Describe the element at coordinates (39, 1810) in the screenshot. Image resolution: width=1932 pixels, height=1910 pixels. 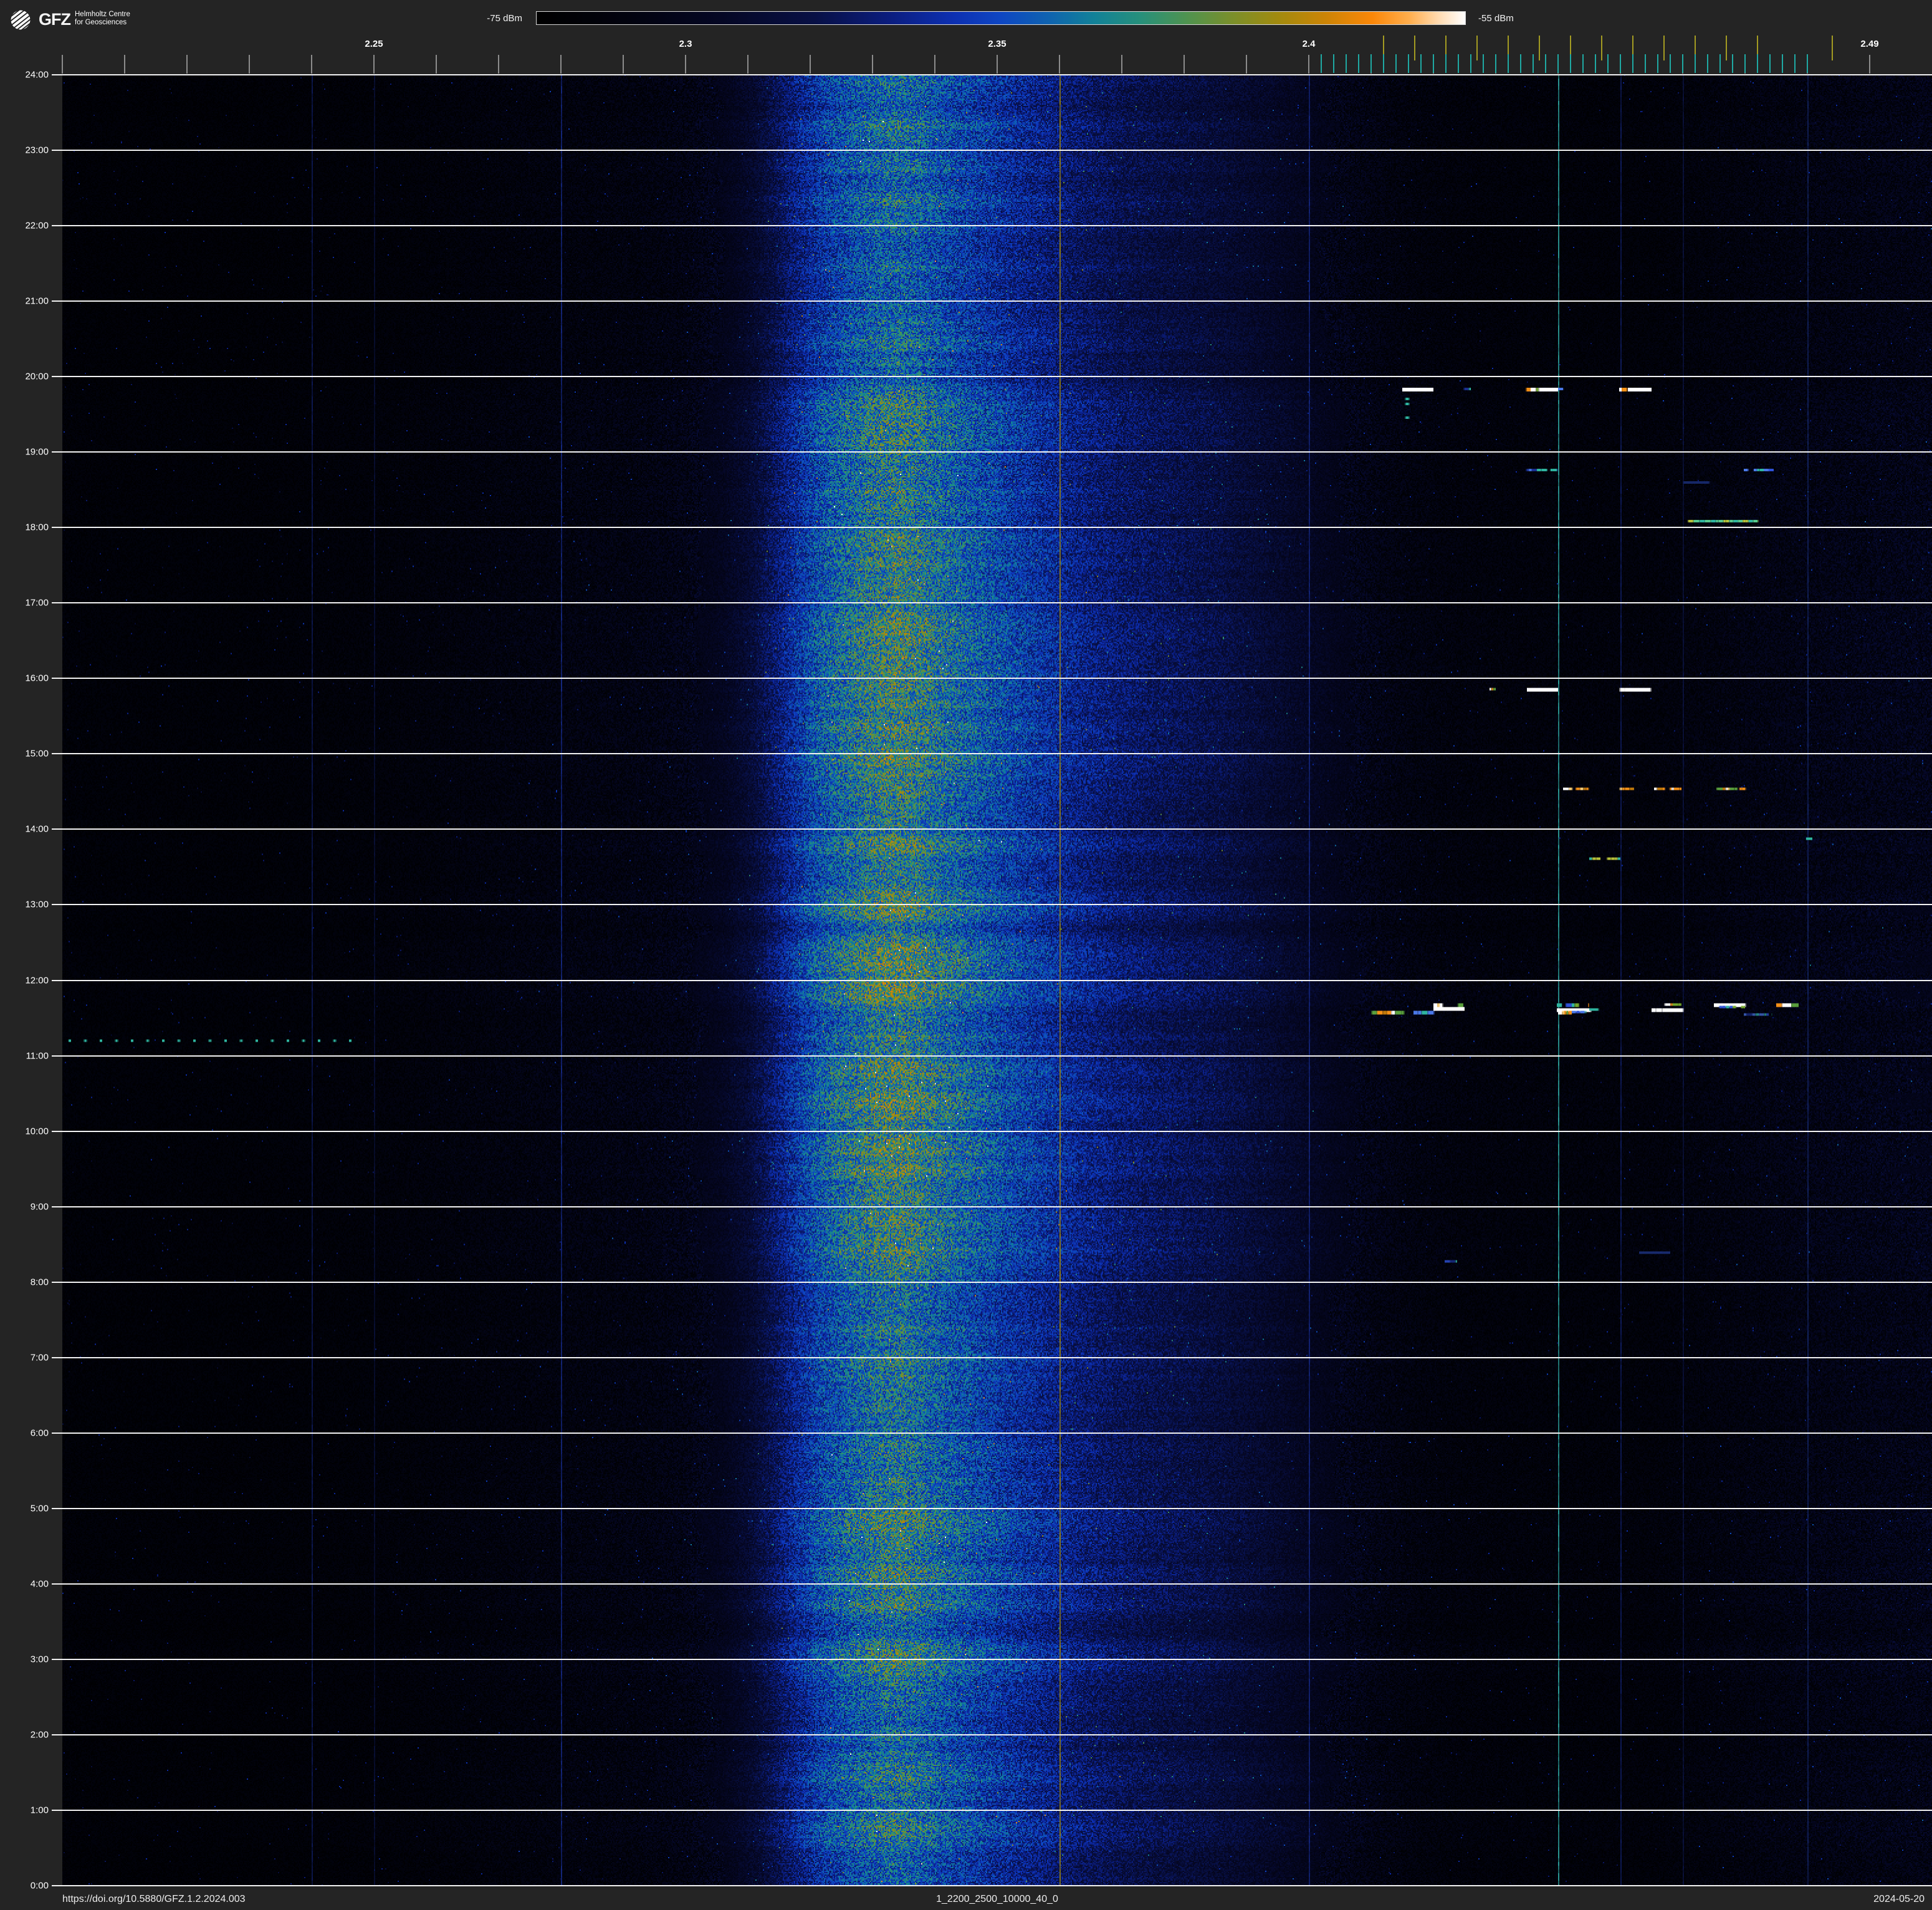
I see `time-label: 1:00` at that location.